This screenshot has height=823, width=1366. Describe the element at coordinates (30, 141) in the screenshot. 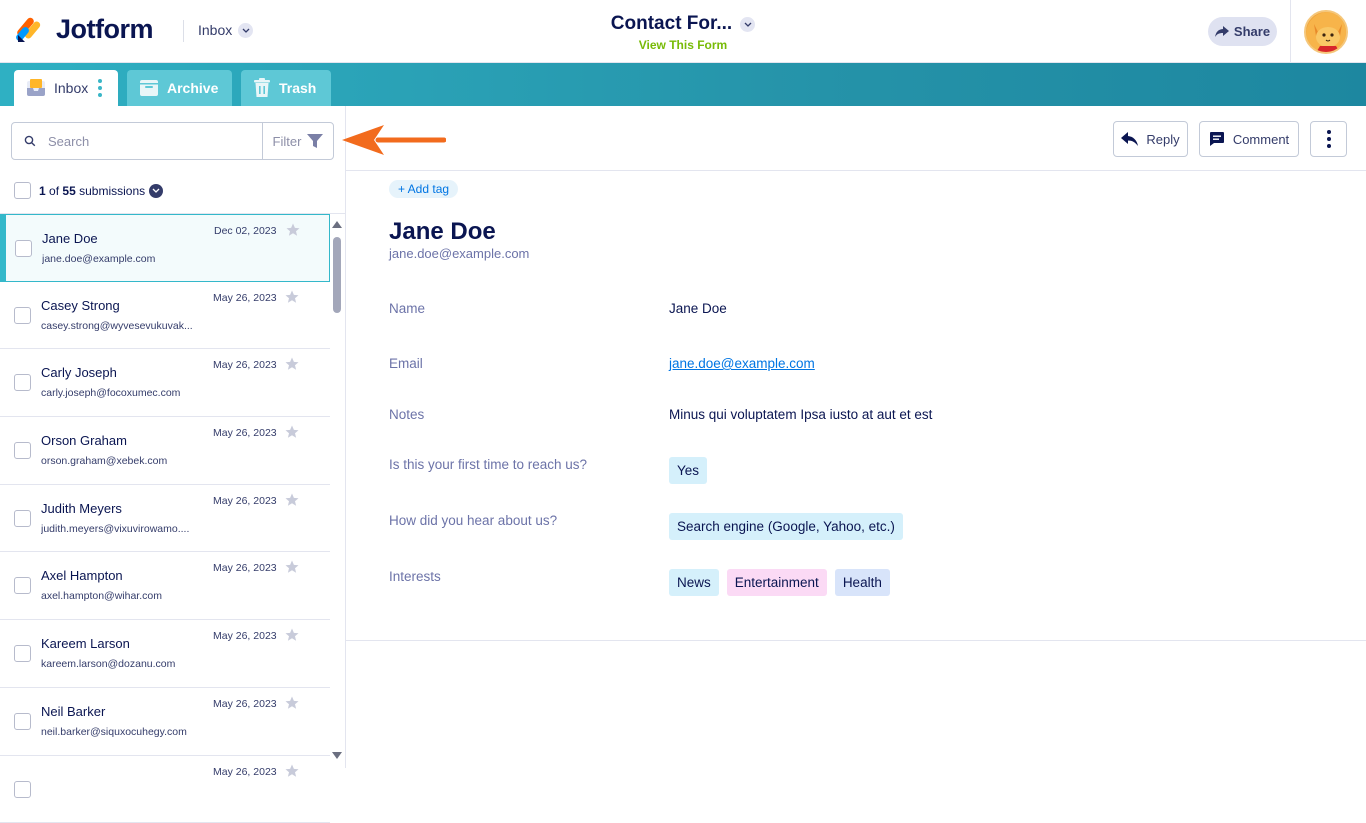

I see `search-icon` at that location.